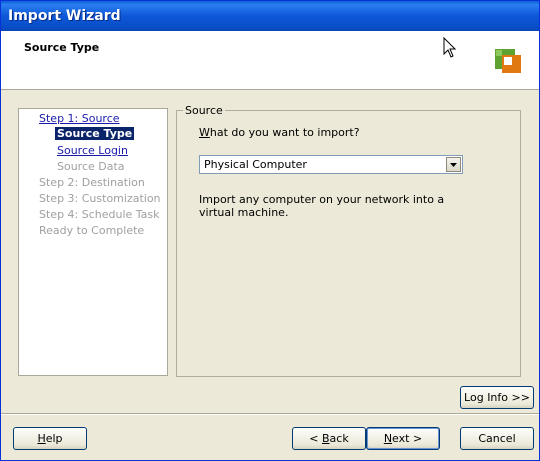 The height and width of the screenshot is (461, 540). I want to click on nav-step1-source: Step 1: Source, so click(79, 118).